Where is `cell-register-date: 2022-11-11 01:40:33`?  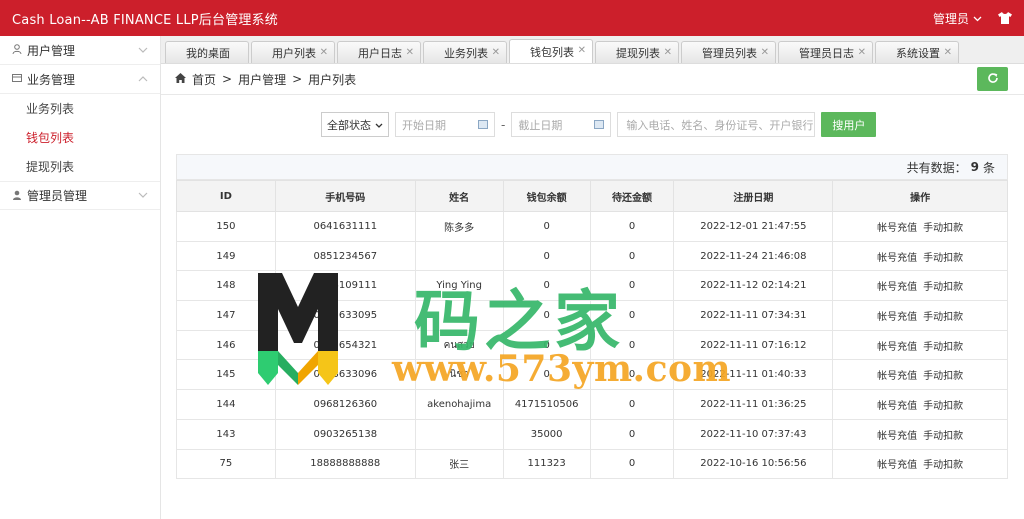
cell-register-date: 2022-11-11 01:40:33 is located at coordinates (753, 375).